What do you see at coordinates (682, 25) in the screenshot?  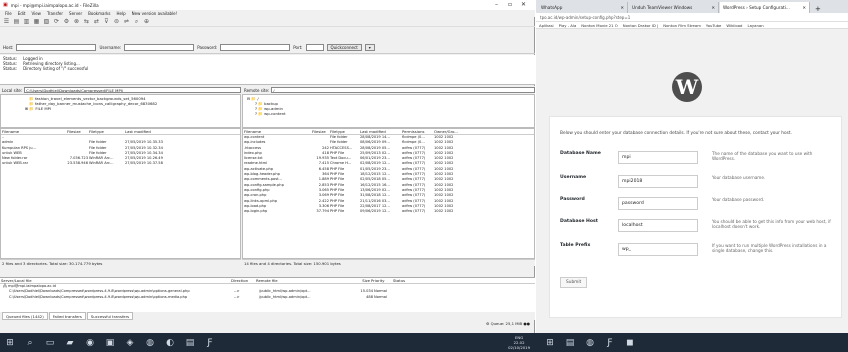 I see `bookmark-item: Nonton Film Stream` at bounding box center [682, 25].